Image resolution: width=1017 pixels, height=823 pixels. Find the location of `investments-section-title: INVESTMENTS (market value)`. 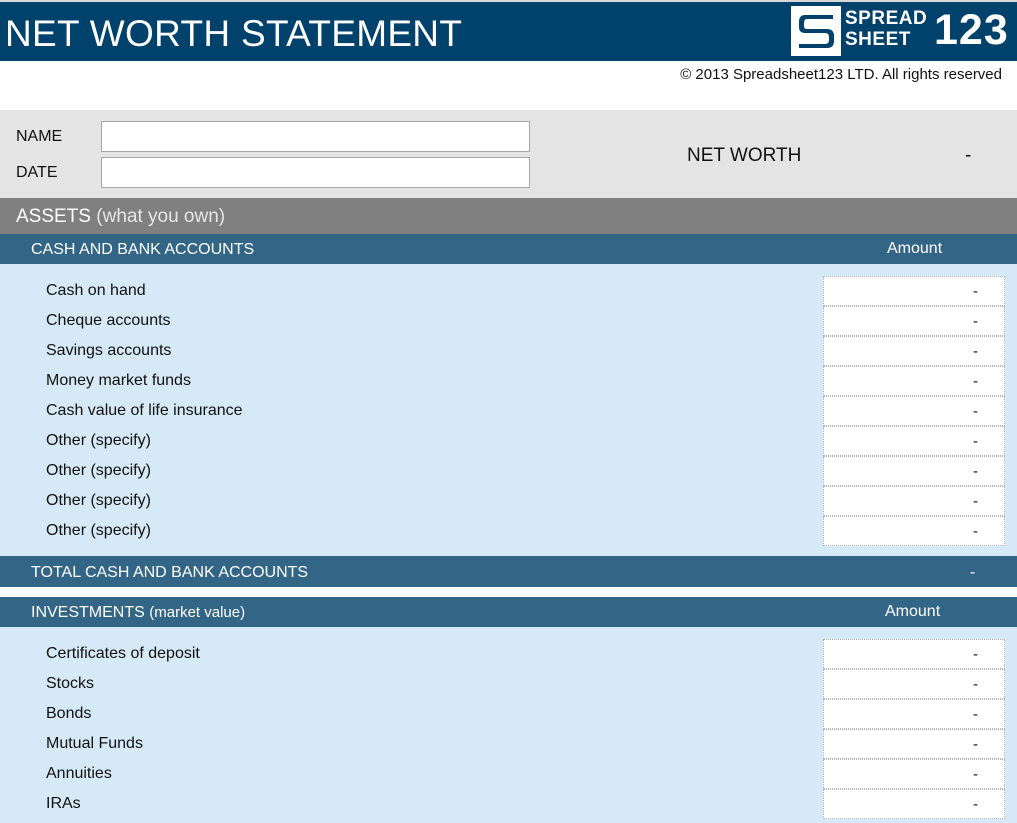

investments-section-title: INVESTMENTS (market value) is located at coordinates (138, 613).